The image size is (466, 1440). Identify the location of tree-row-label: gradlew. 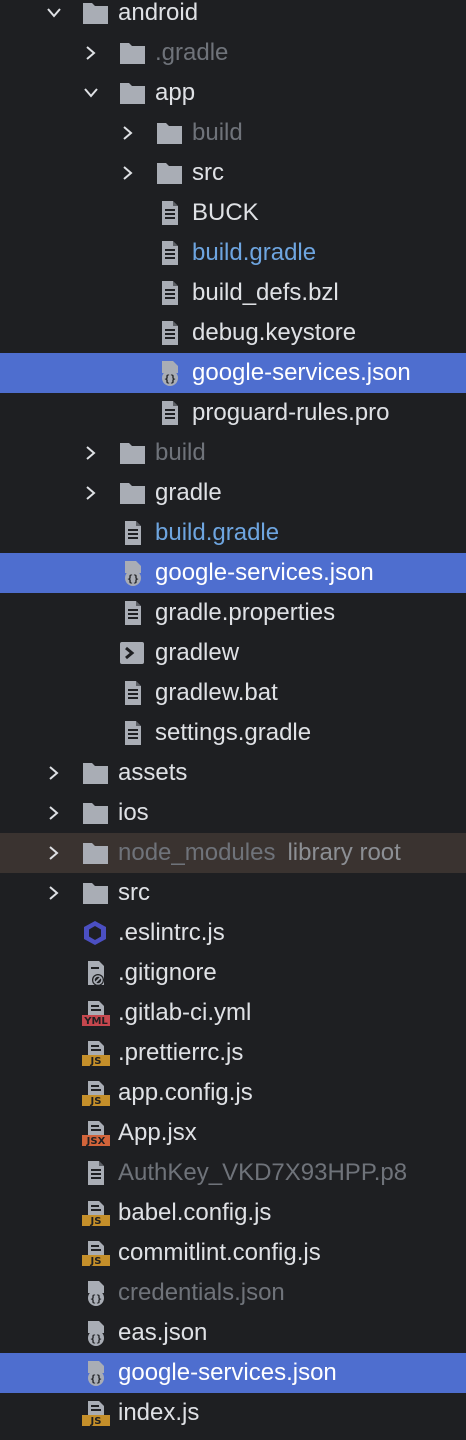
(197, 652).